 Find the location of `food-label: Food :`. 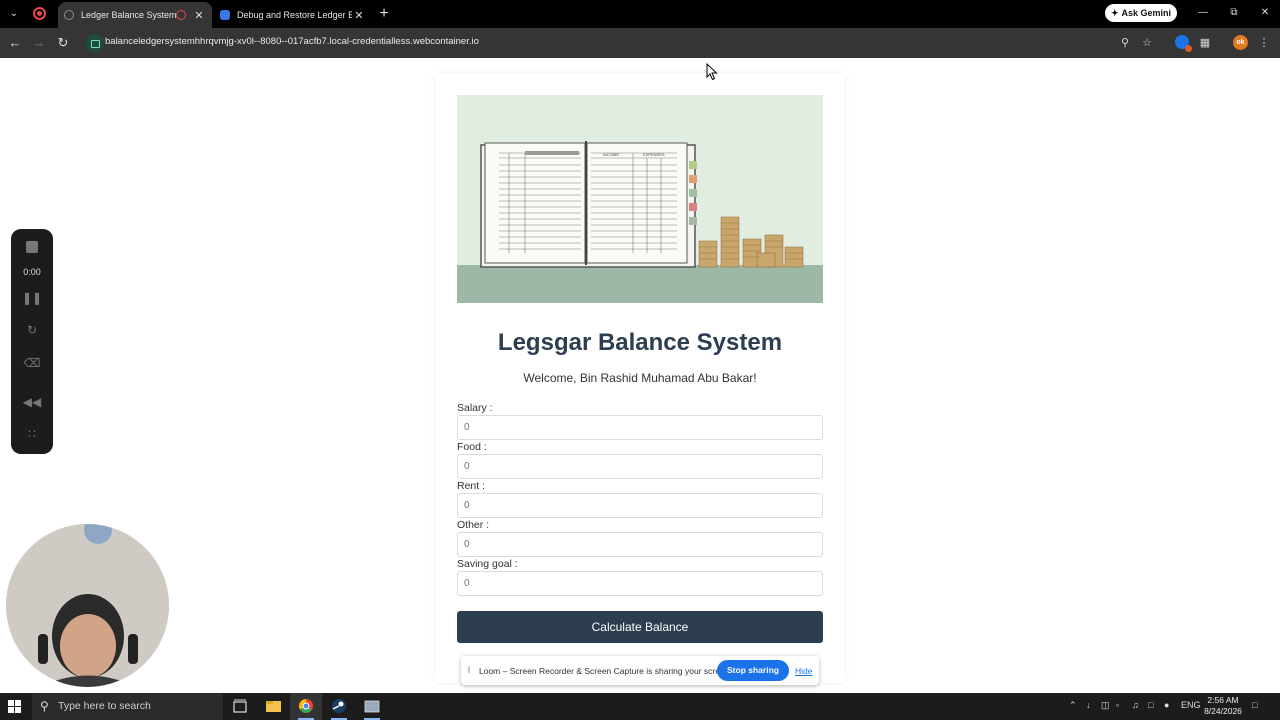

food-label: Food : is located at coordinates (472, 447).